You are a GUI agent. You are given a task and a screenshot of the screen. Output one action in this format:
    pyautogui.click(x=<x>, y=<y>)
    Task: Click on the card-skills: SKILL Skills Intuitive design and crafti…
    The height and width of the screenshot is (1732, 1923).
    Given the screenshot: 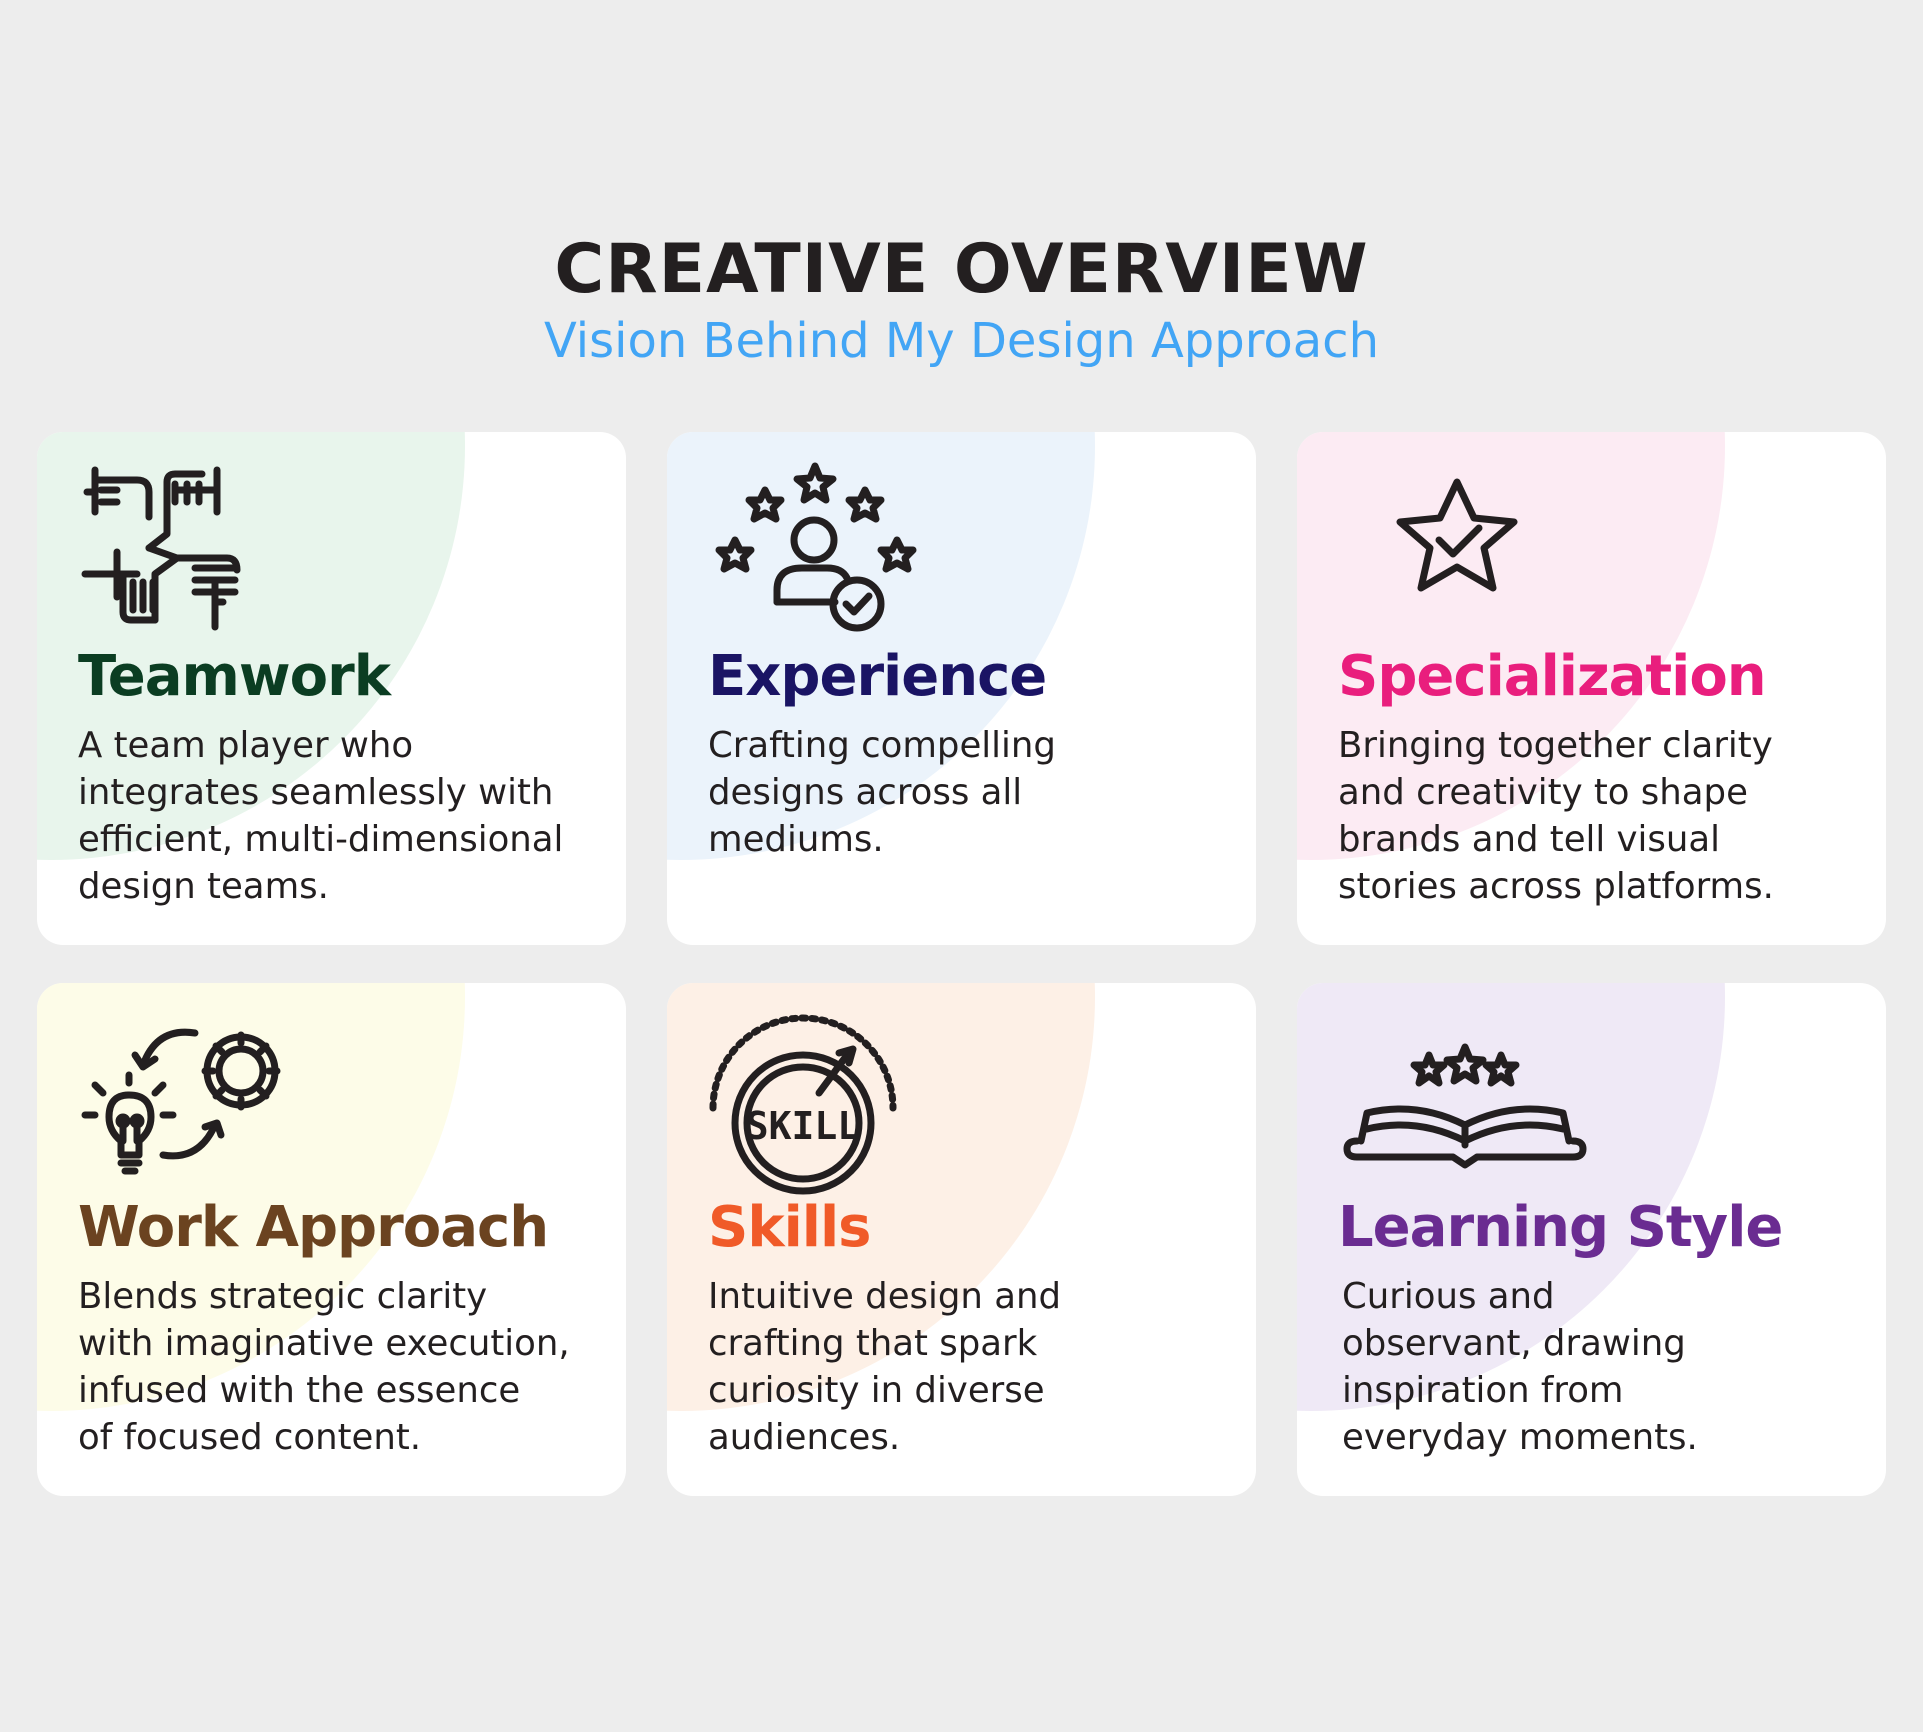 What is the action you would take?
    pyautogui.click(x=961, y=1239)
    